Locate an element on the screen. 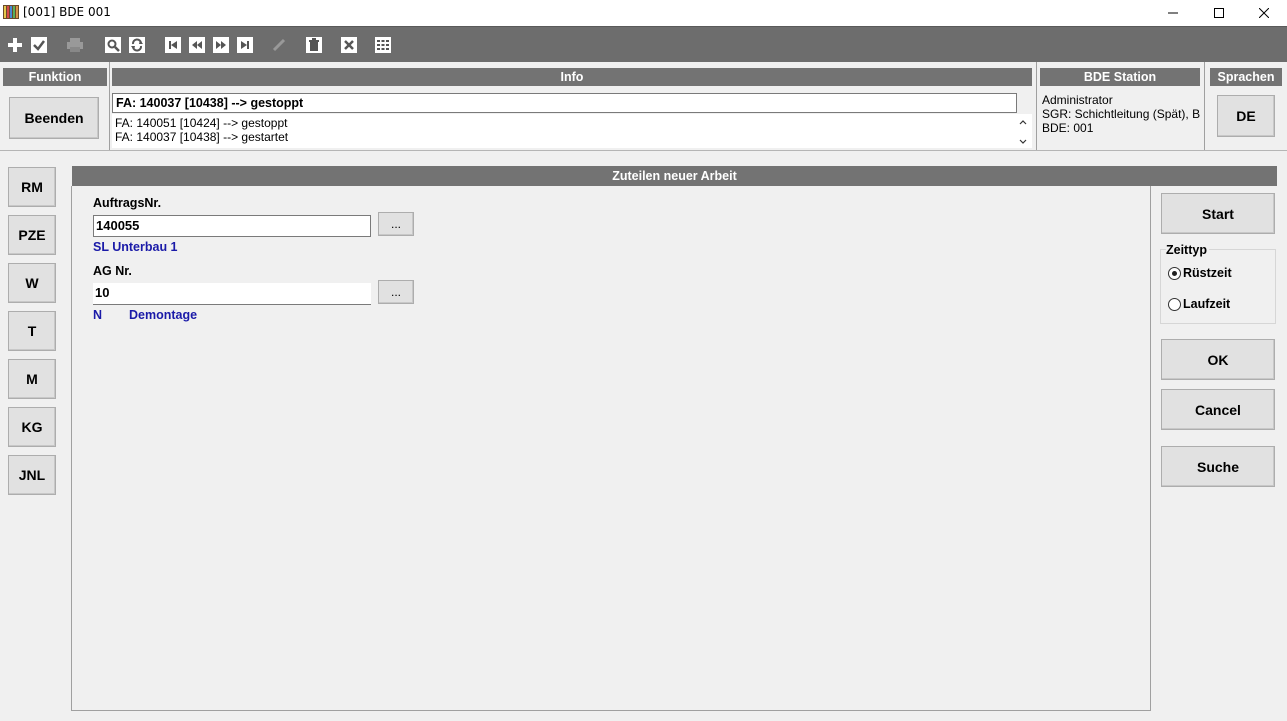 The height and width of the screenshot is (721, 1287). radio-selected-icon is located at coordinates (1174, 273).